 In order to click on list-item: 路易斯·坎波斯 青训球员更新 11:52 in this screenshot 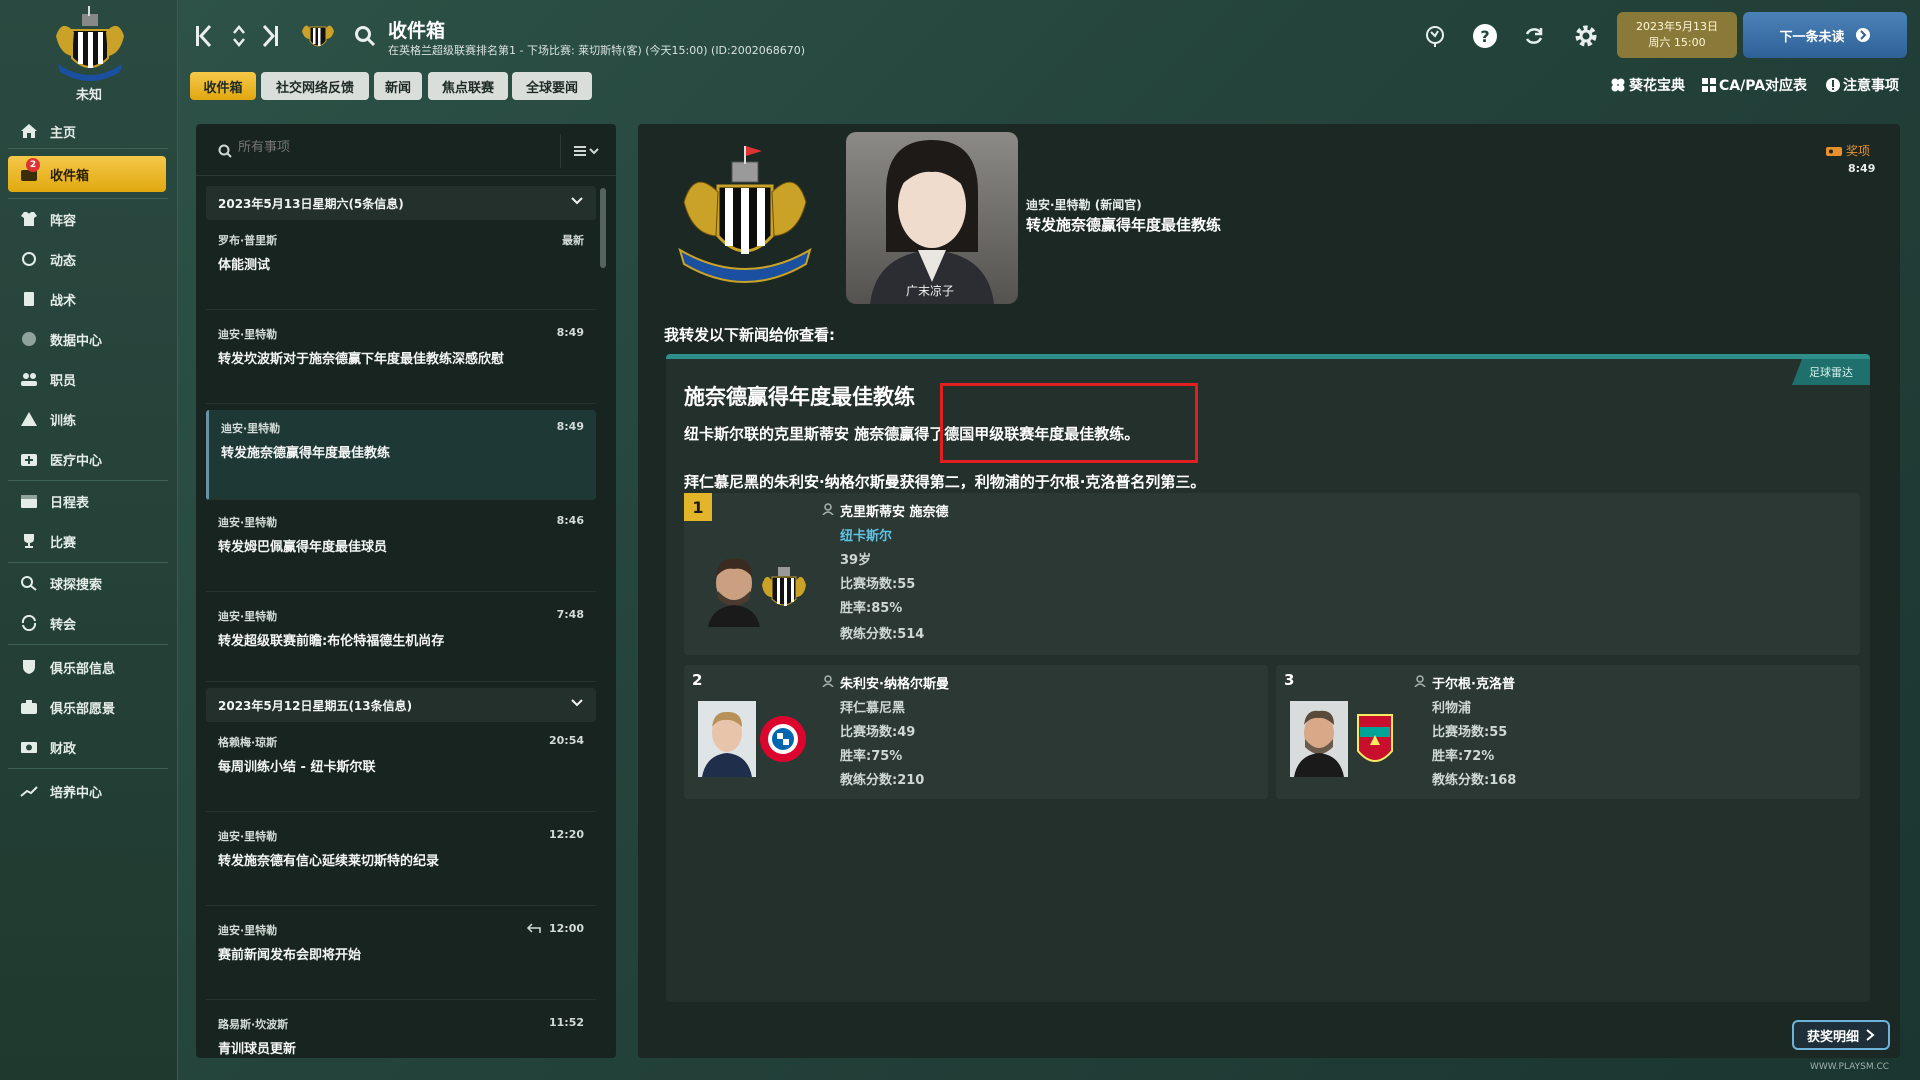, I will do `click(401, 1032)`.